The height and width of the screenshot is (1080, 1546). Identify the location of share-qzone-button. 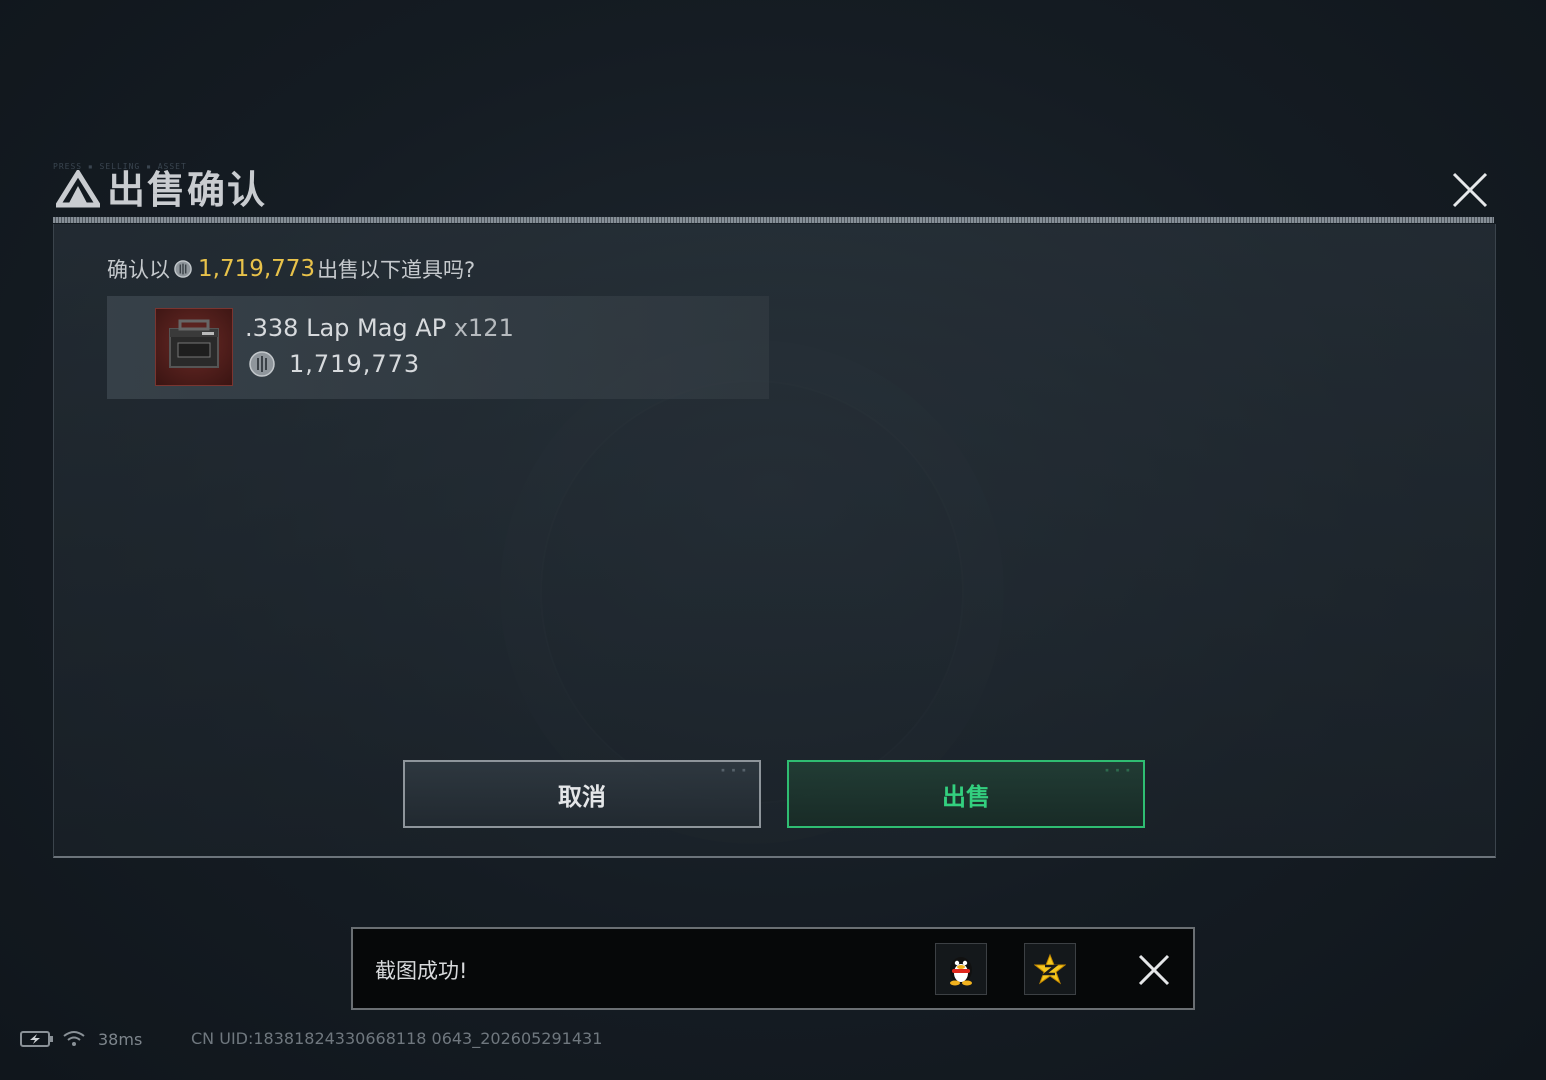
(1050, 969).